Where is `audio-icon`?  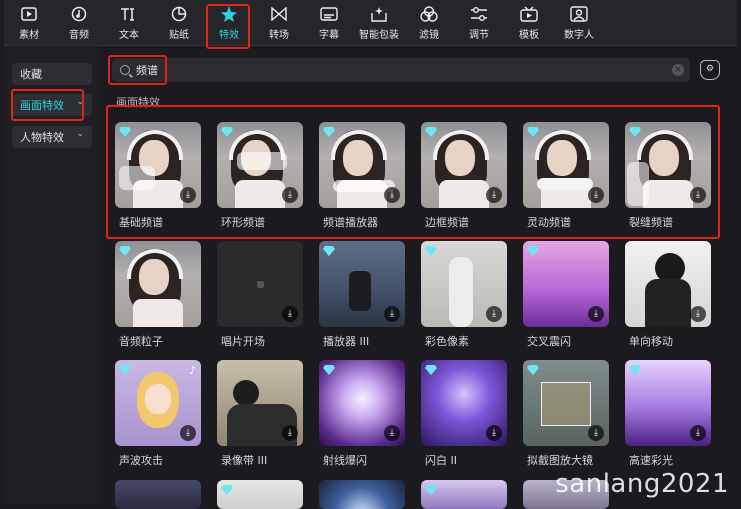
audio-icon is located at coordinates (79, 14).